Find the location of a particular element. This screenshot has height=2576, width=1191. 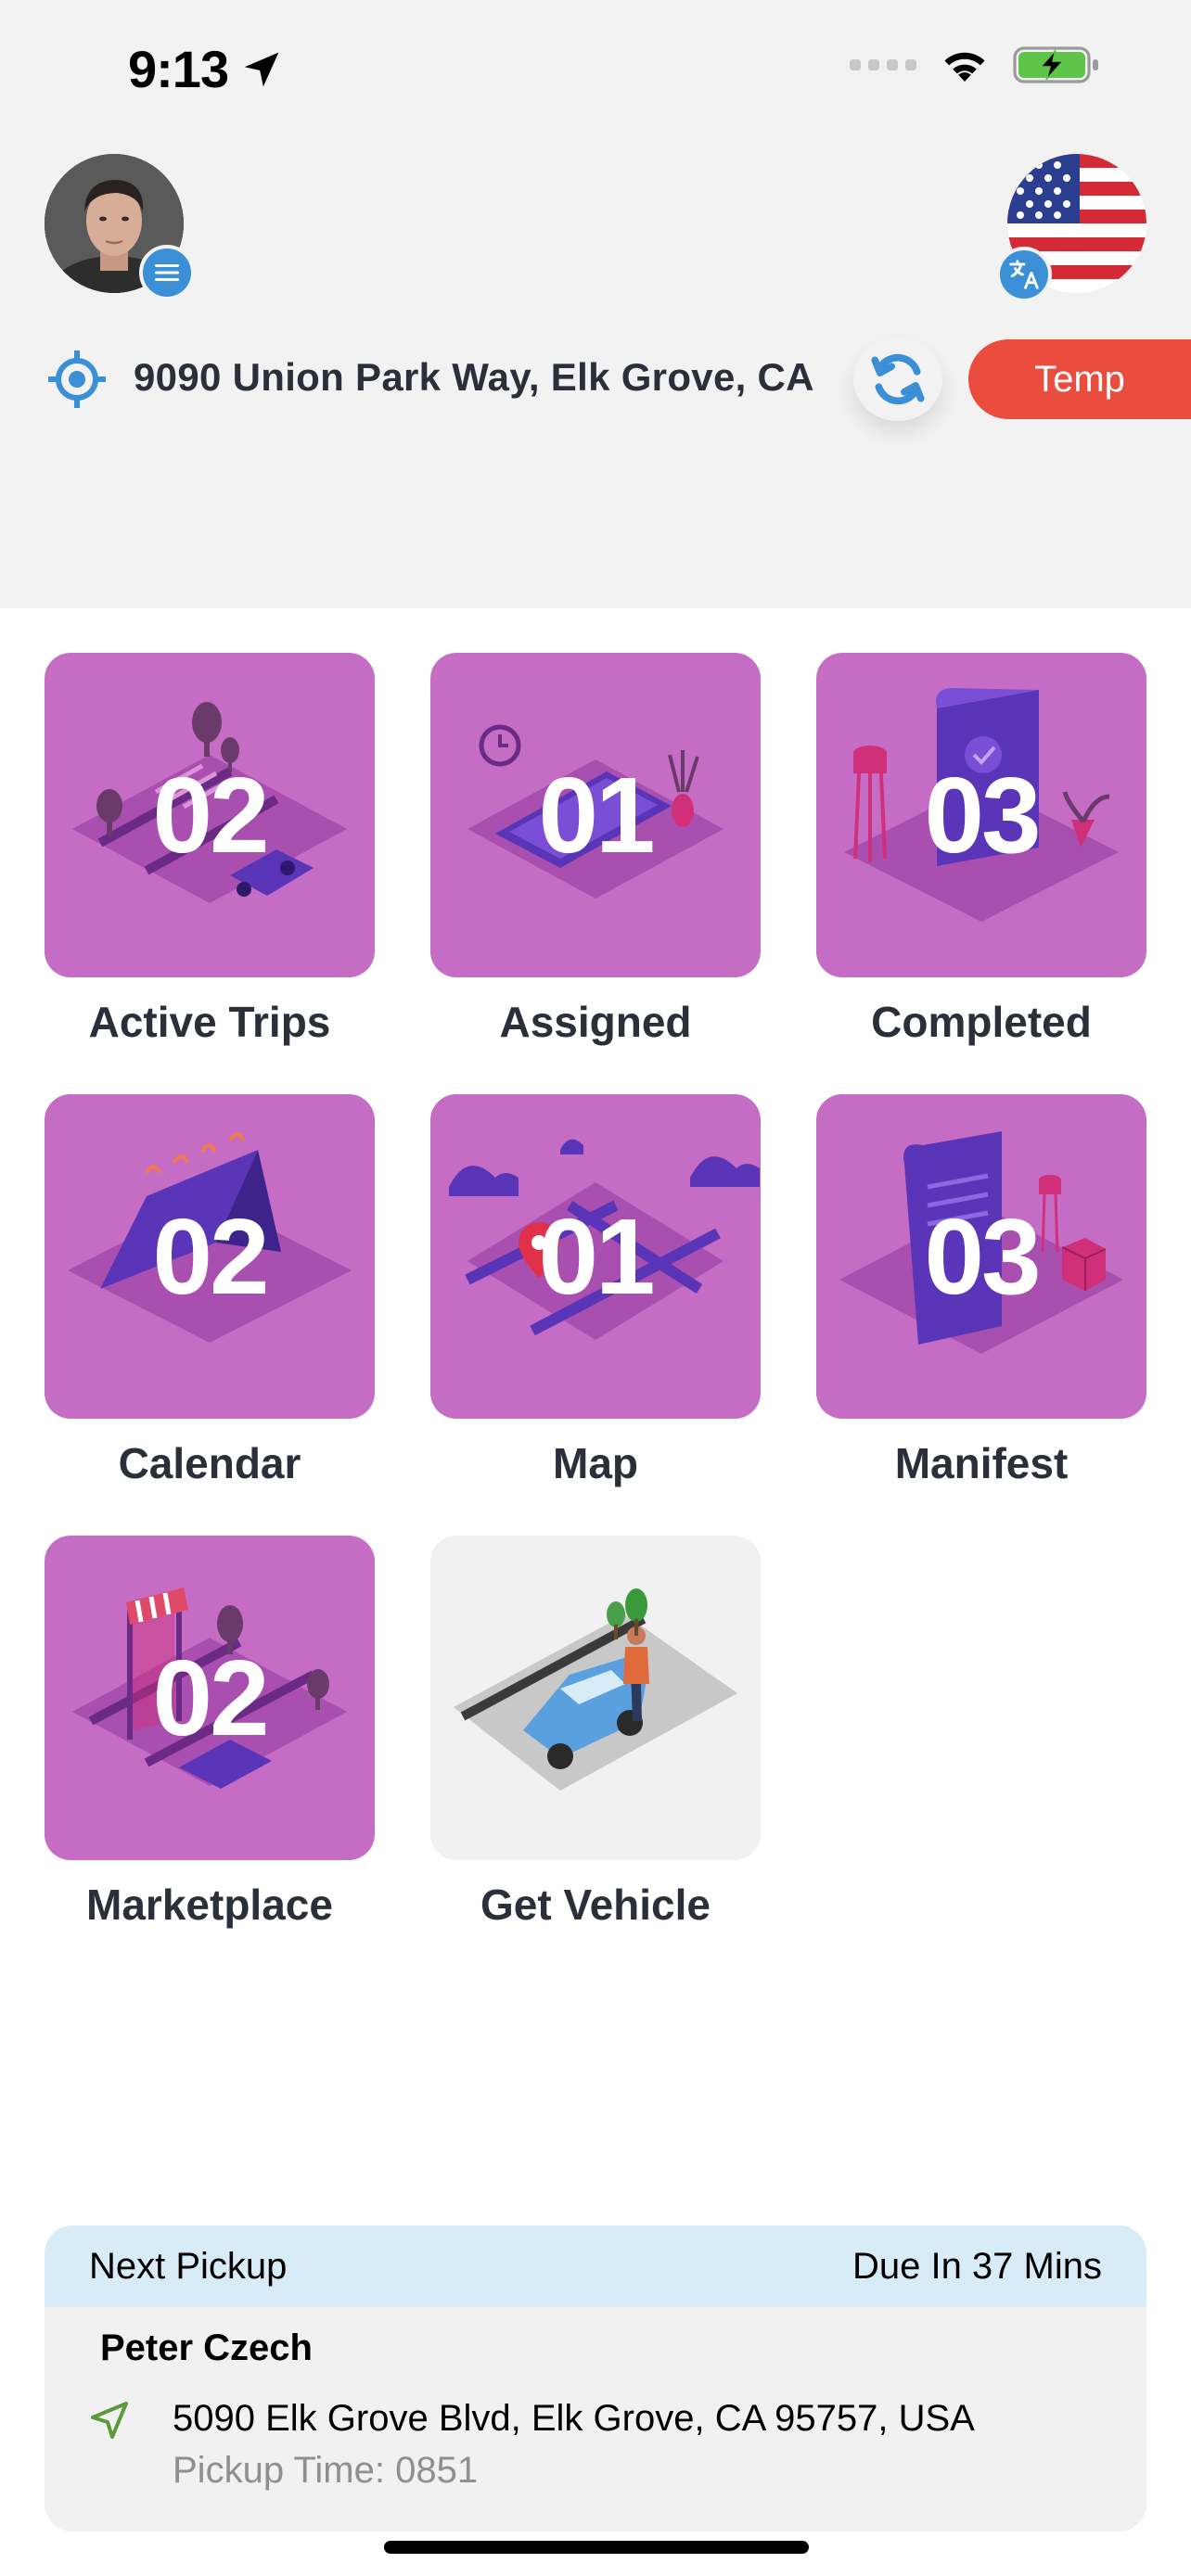

refresh-icon is located at coordinates (898, 379).